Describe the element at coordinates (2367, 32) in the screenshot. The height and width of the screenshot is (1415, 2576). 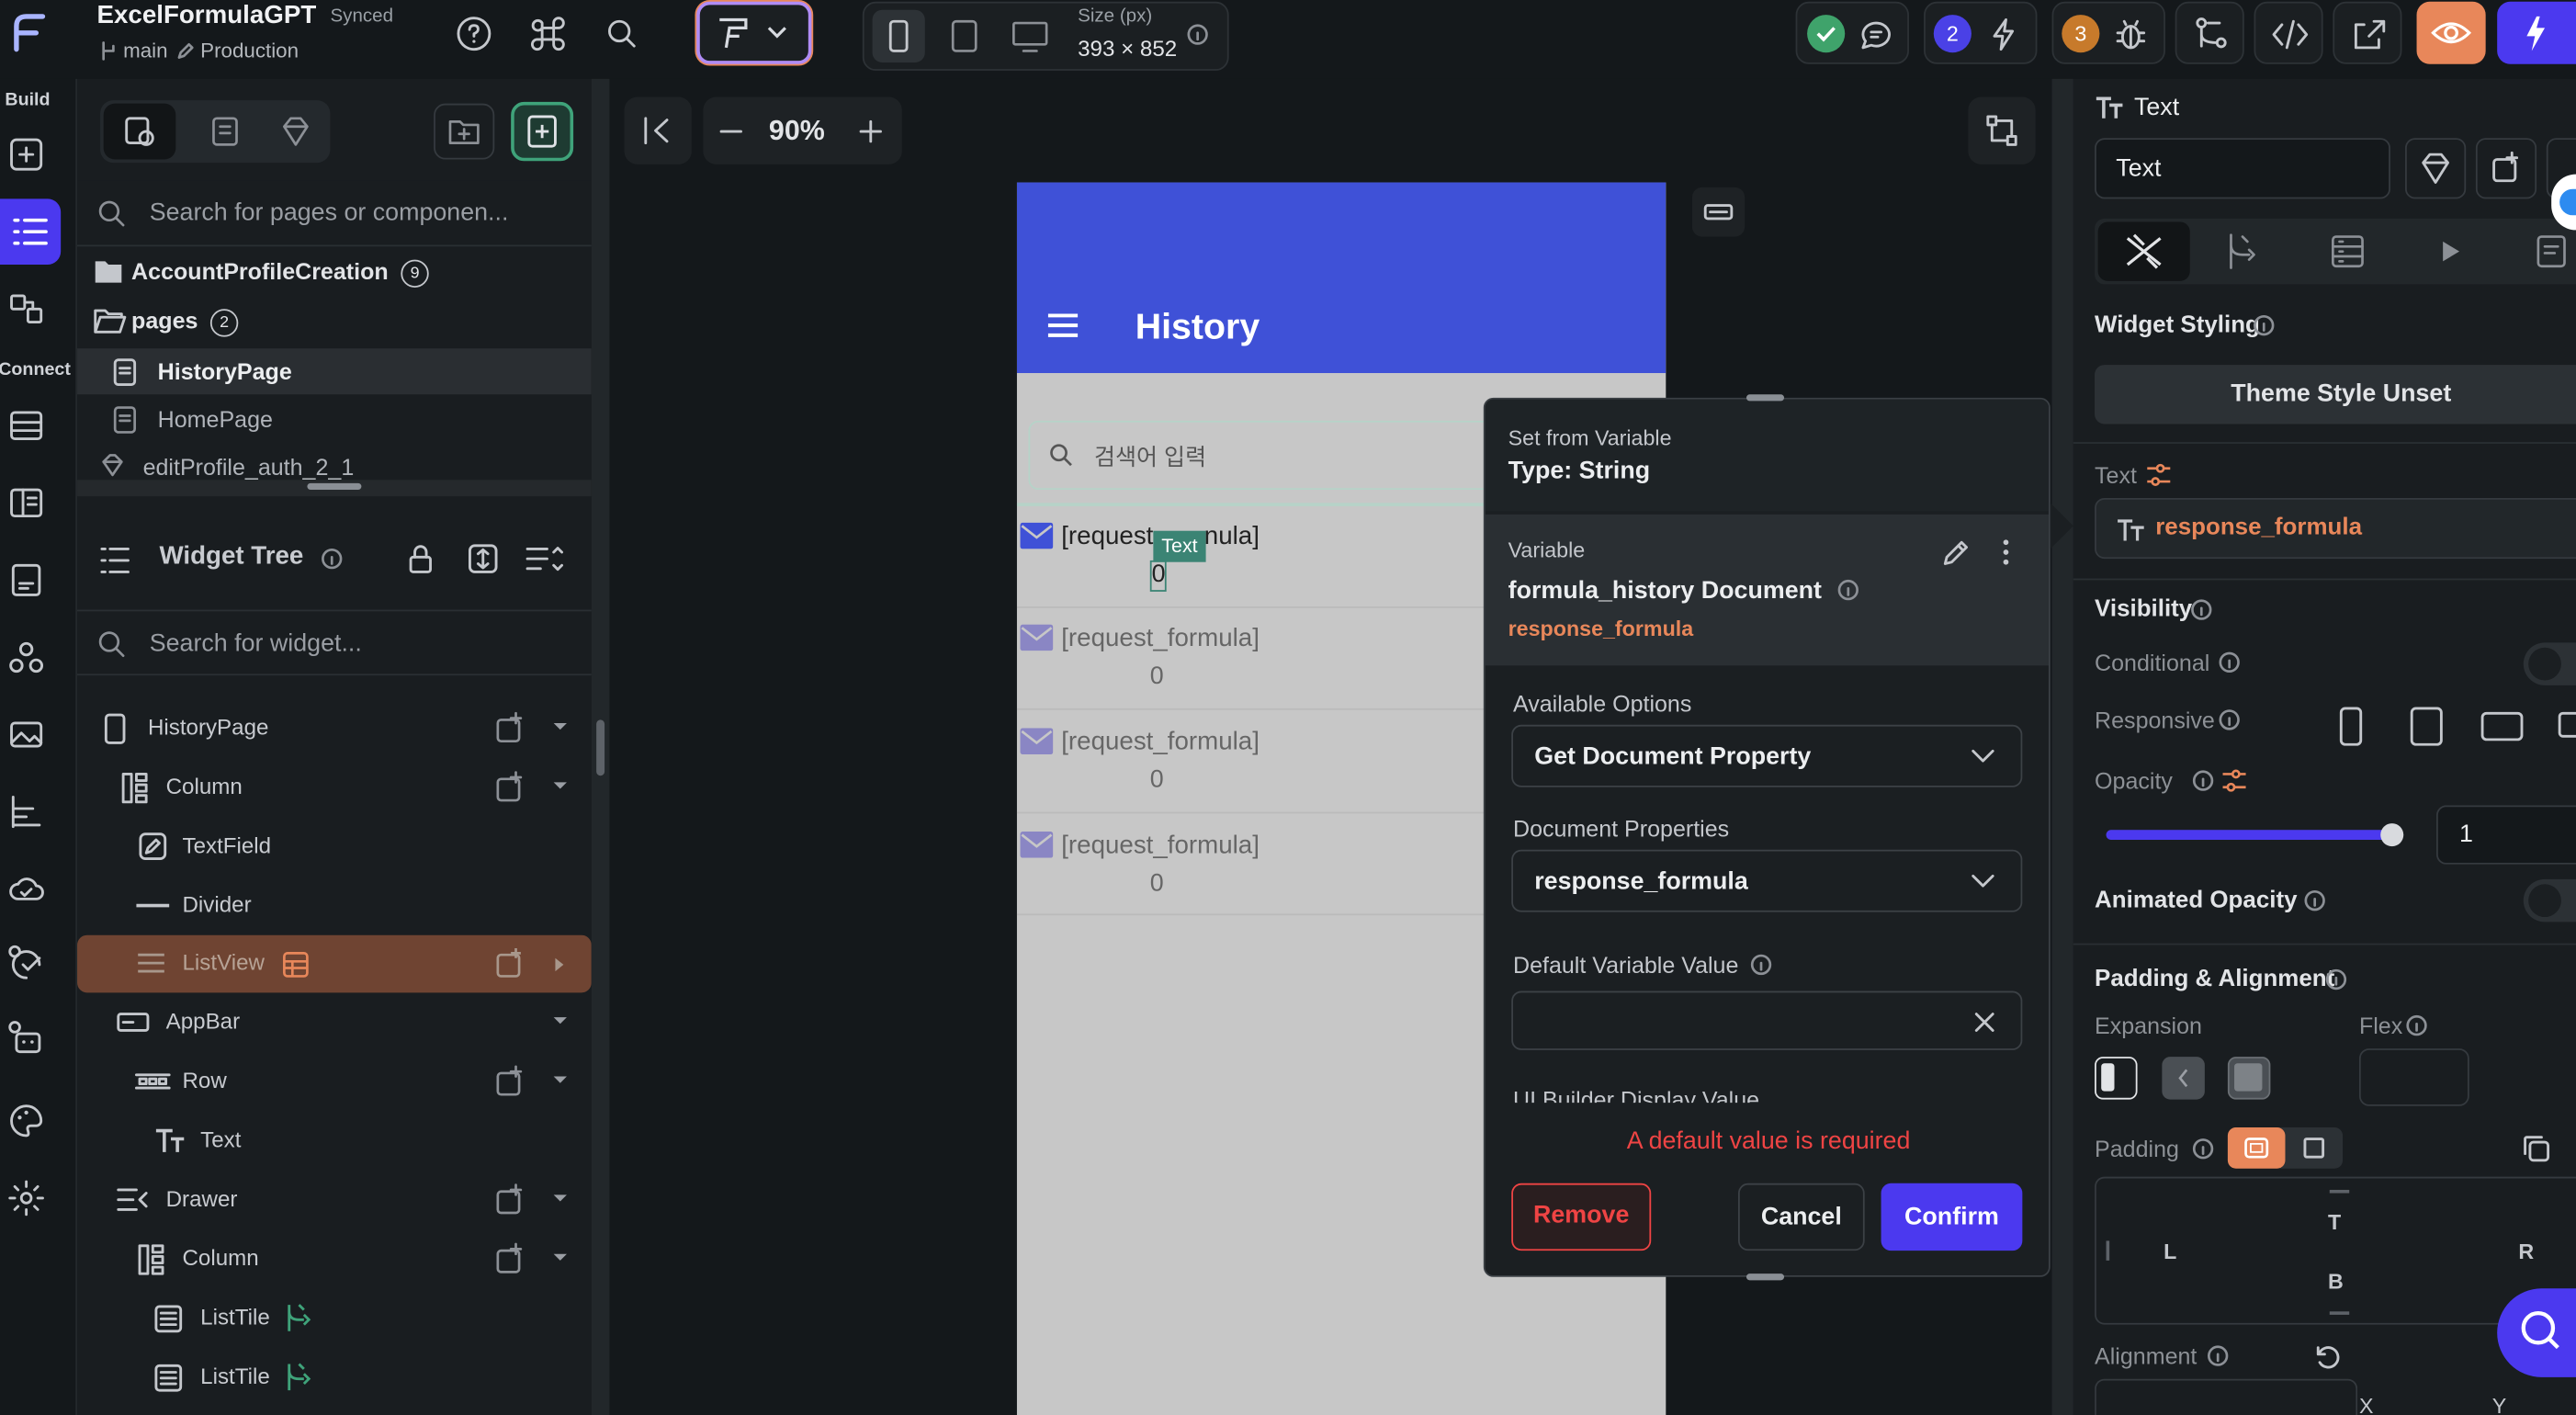
I see `open-external-button` at that location.